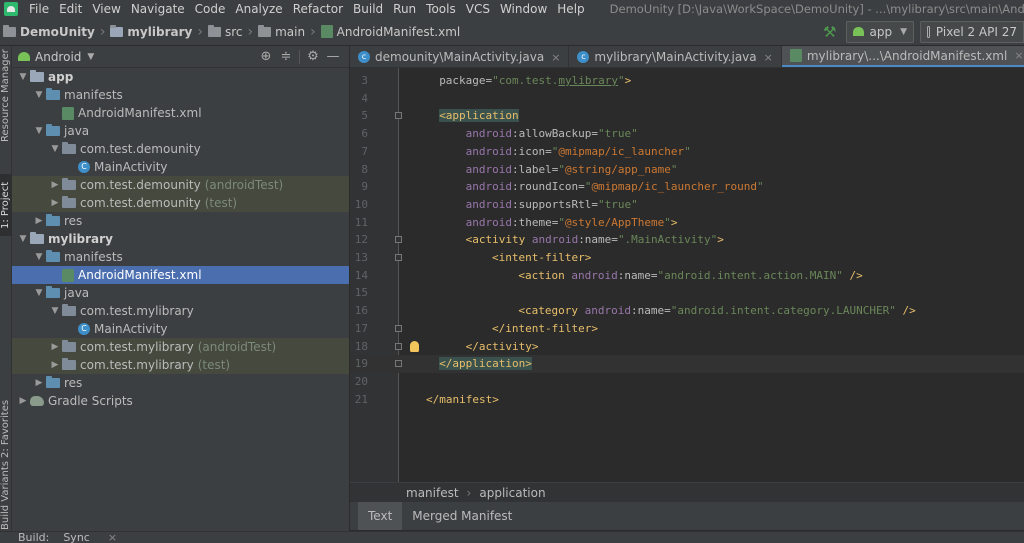  What do you see at coordinates (137, 347) in the screenshot?
I see `tree-item-label: com.test.mylibrary` at bounding box center [137, 347].